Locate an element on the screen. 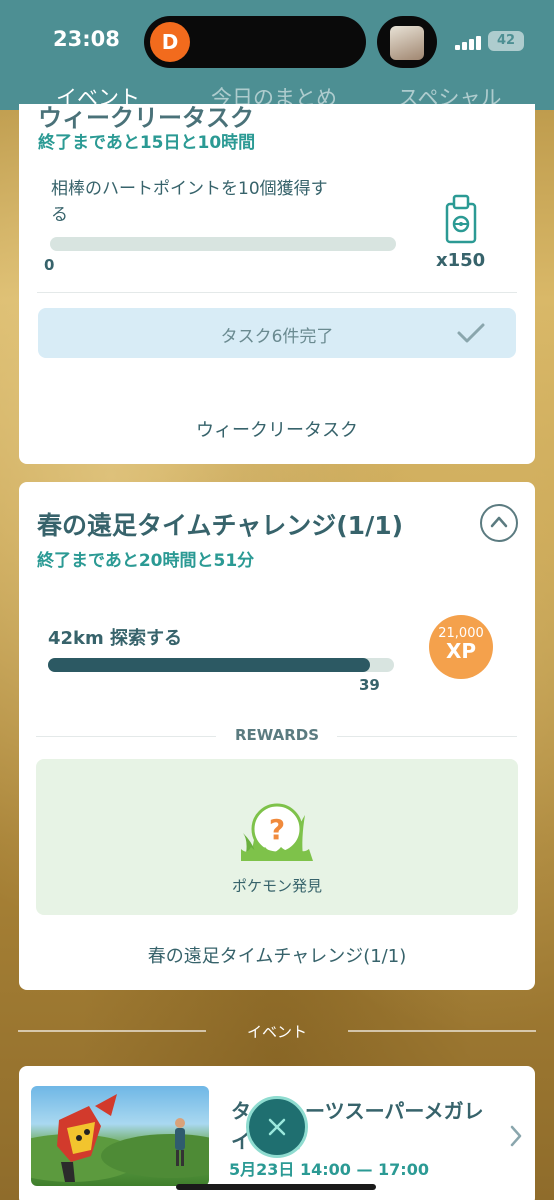 The height and width of the screenshot is (1200, 554). avatar is located at coordinates (407, 43).